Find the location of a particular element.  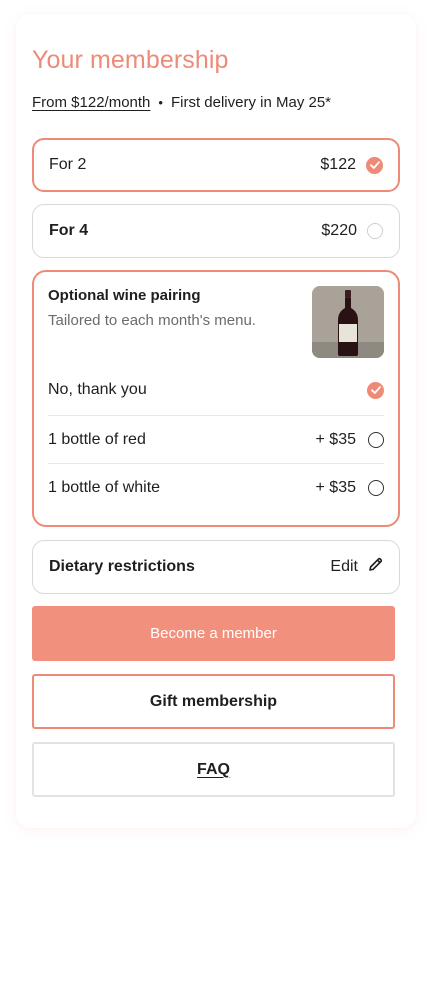

pencil-icon is located at coordinates (375, 567).